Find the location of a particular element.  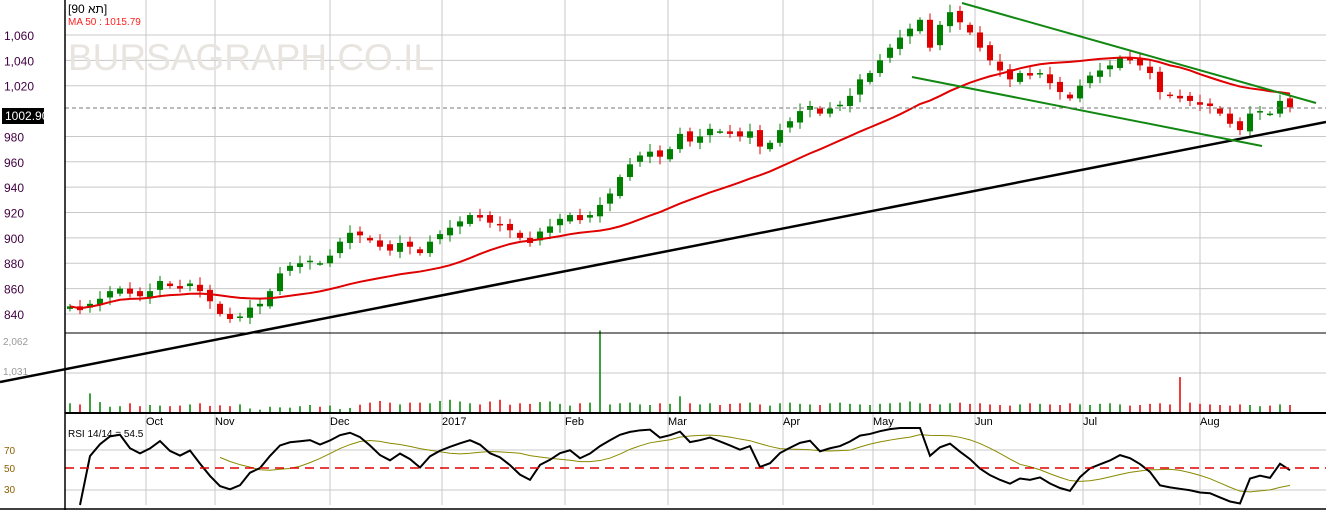

month-label: Feb is located at coordinates (574, 422).